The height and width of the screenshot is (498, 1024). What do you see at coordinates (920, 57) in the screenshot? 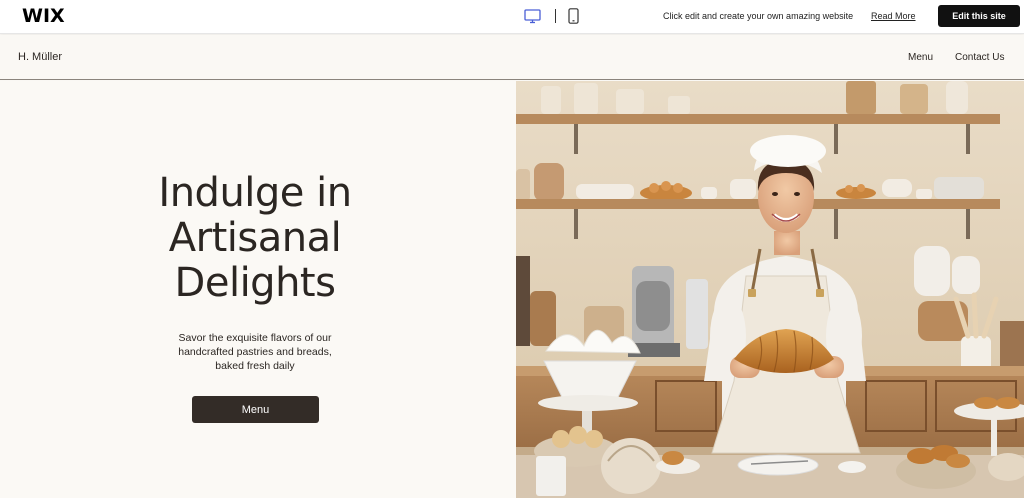
I see `nav-item-menu: Menu` at bounding box center [920, 57].